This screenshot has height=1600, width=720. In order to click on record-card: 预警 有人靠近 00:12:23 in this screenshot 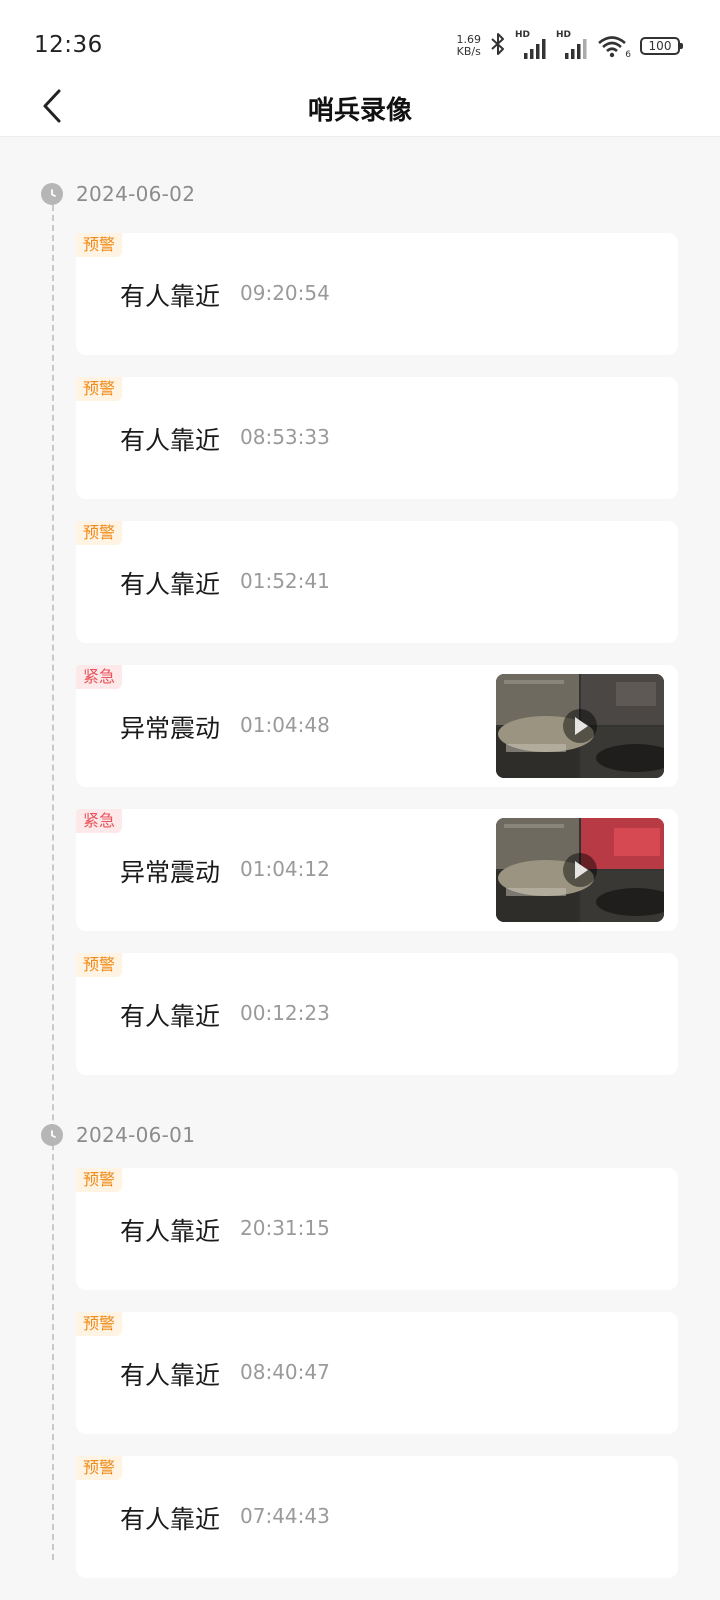, I will do `click(377, 1014)`.